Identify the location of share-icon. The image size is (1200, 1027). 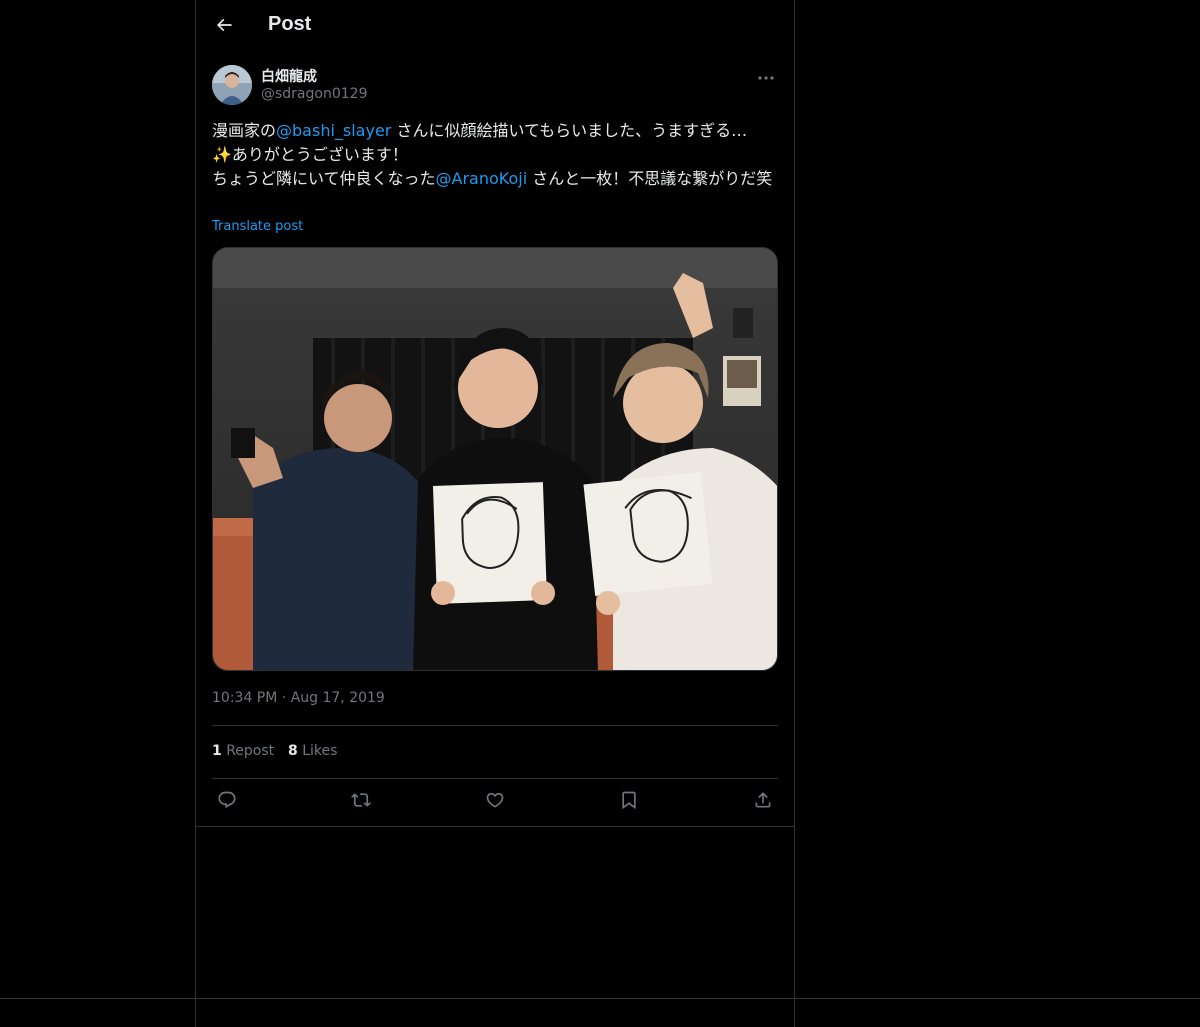
(763, 802).